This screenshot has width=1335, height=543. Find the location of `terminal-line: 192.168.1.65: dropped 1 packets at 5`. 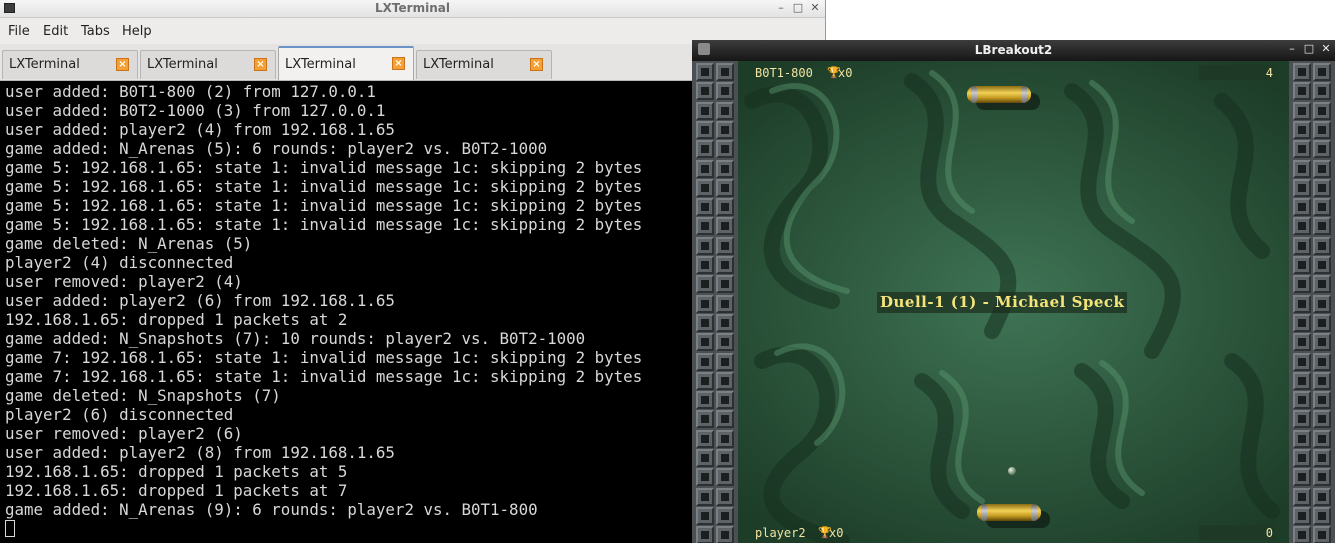

terminal-line: 192.168.1.65: dropped 1 packets at 5 is located at coordinates (176, 471).